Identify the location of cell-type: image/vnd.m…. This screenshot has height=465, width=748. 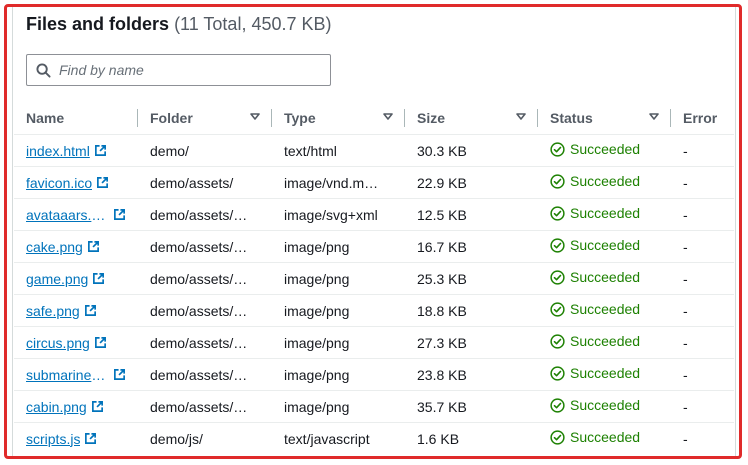
(338, 182).